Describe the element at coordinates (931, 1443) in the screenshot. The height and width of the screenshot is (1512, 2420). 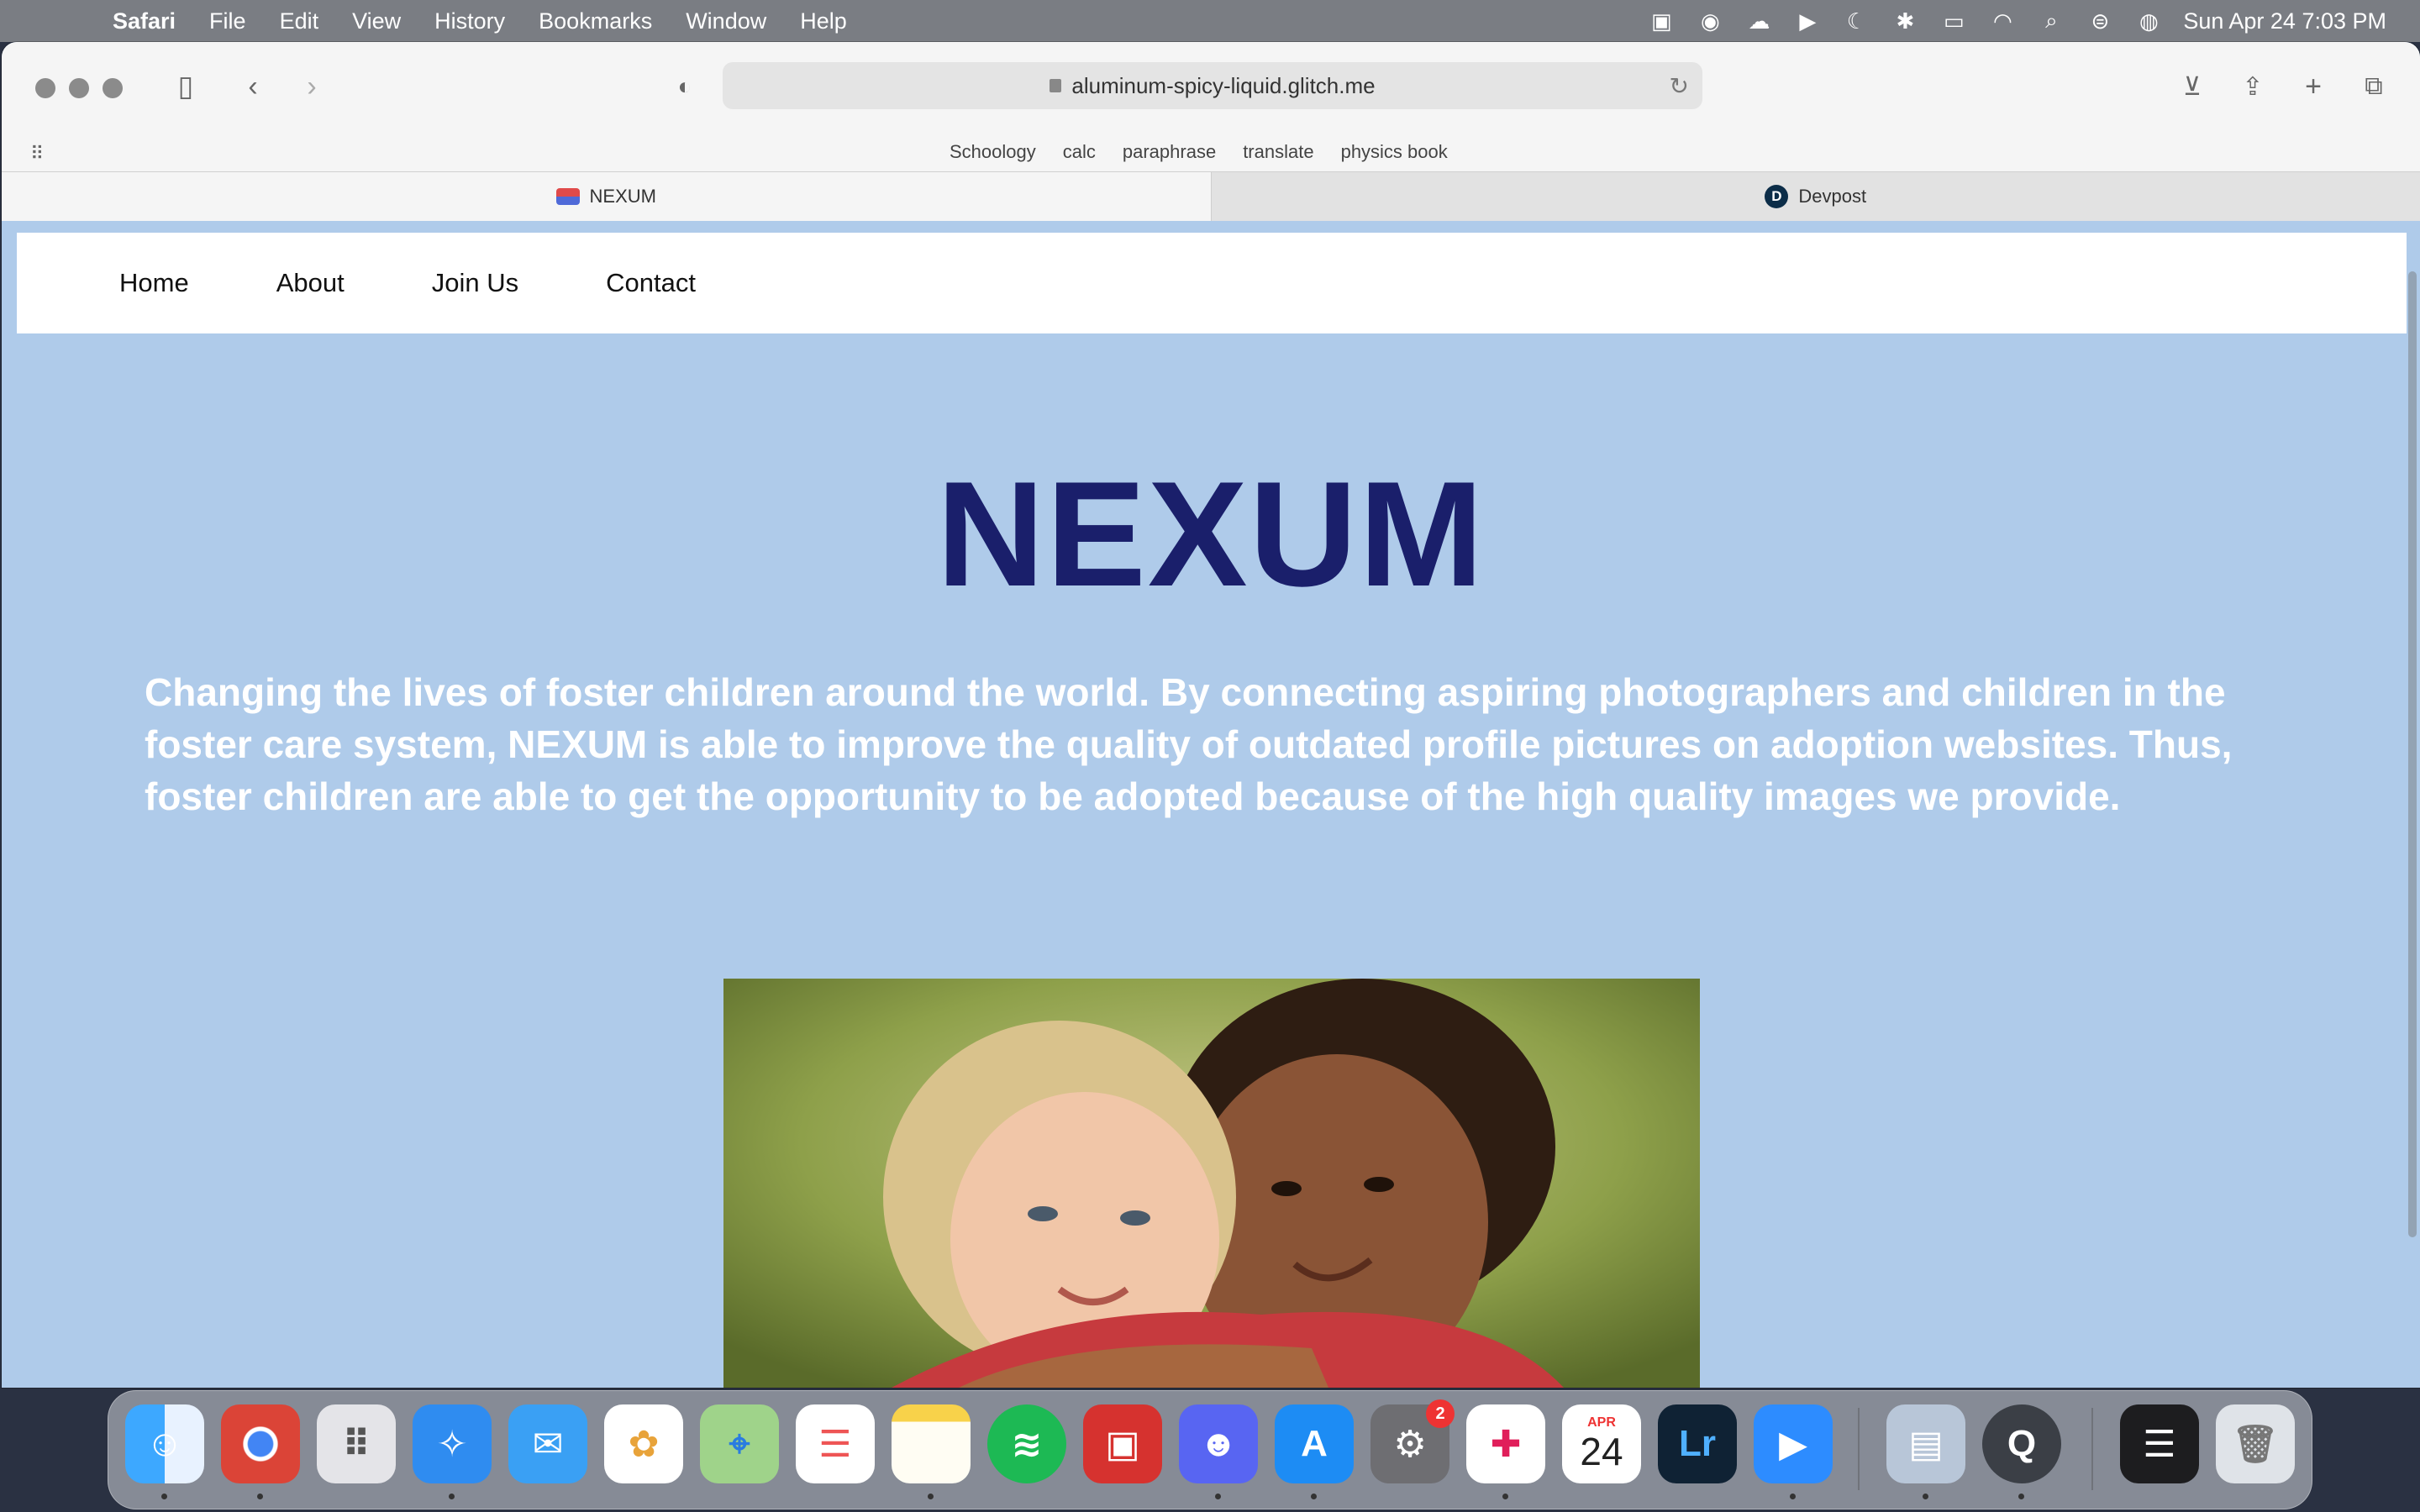
I see `notes-icon` at that location.